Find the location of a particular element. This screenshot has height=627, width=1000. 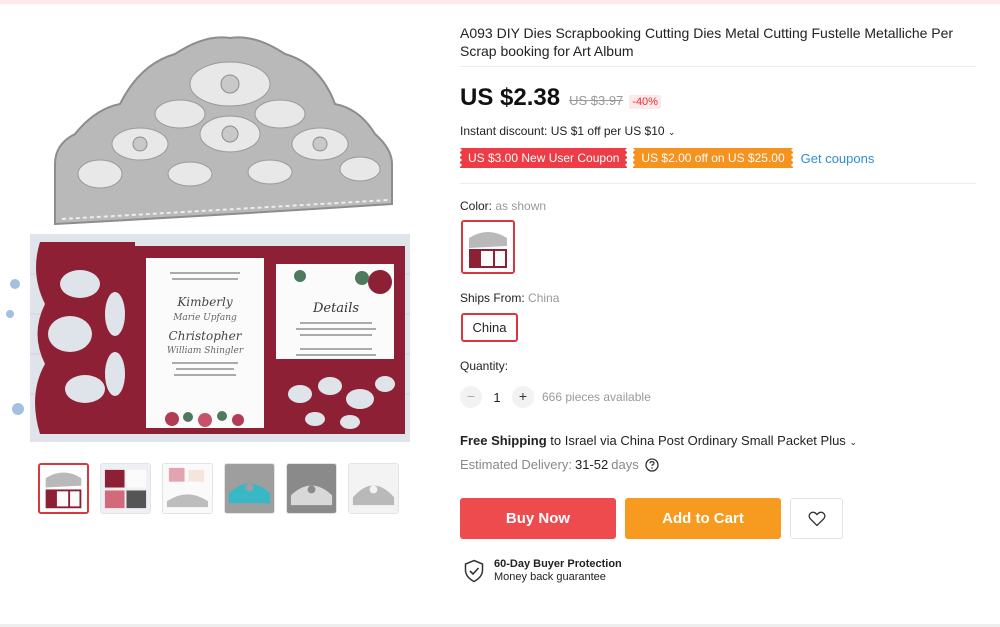

svg-text: William Shingler is located at coordinates (205, 351).